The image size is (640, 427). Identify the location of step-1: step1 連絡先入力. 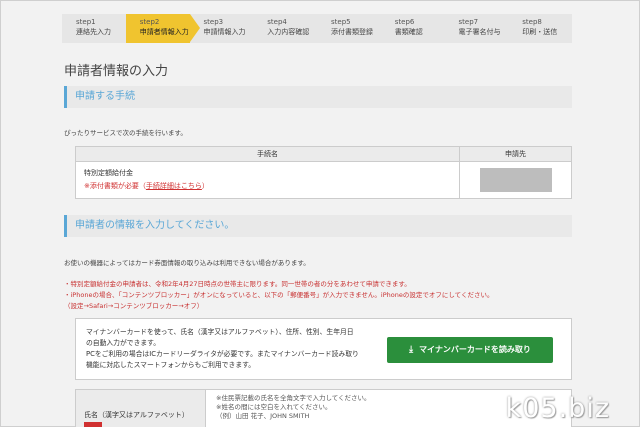
(94, 28).